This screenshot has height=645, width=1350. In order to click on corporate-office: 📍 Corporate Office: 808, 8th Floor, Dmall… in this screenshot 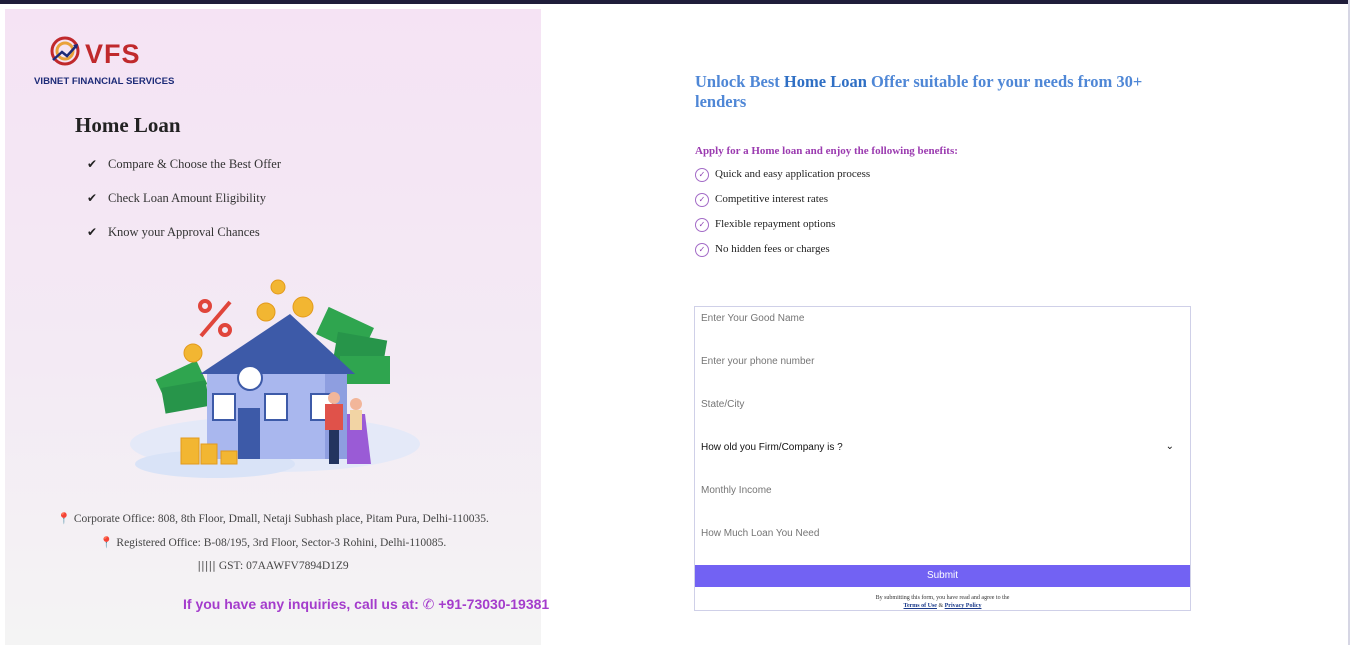, I will do `click(273, 518)`.